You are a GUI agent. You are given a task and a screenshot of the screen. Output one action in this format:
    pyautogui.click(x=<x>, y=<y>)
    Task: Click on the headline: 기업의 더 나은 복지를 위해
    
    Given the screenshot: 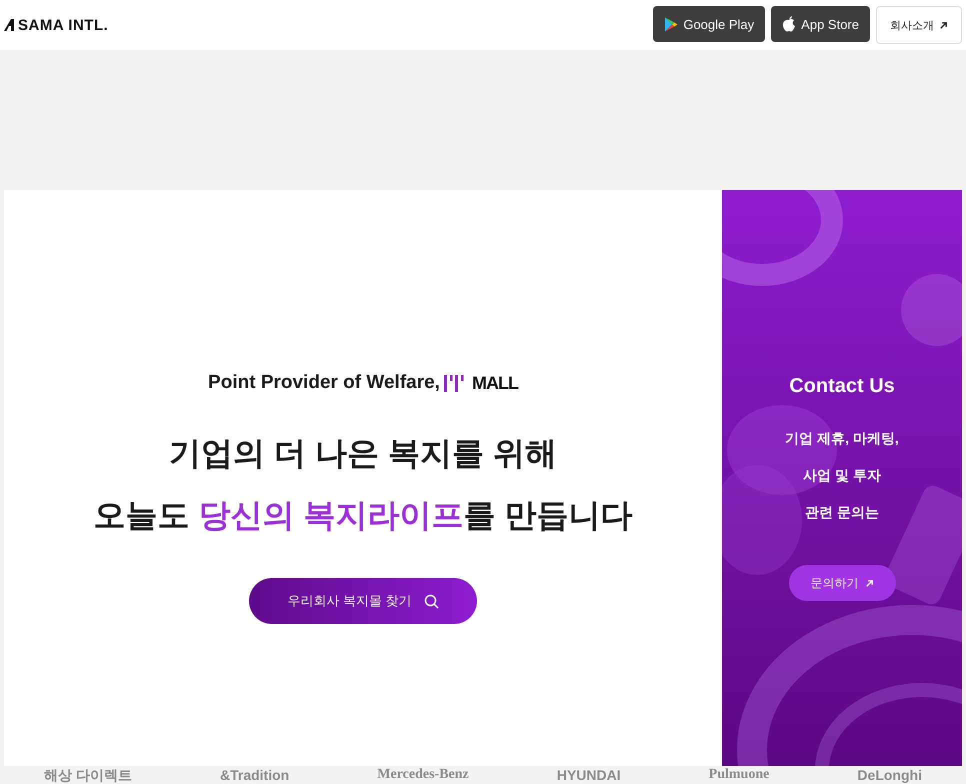 What is the action you would take?
    pyautogui.click(x=363, y=453)
    